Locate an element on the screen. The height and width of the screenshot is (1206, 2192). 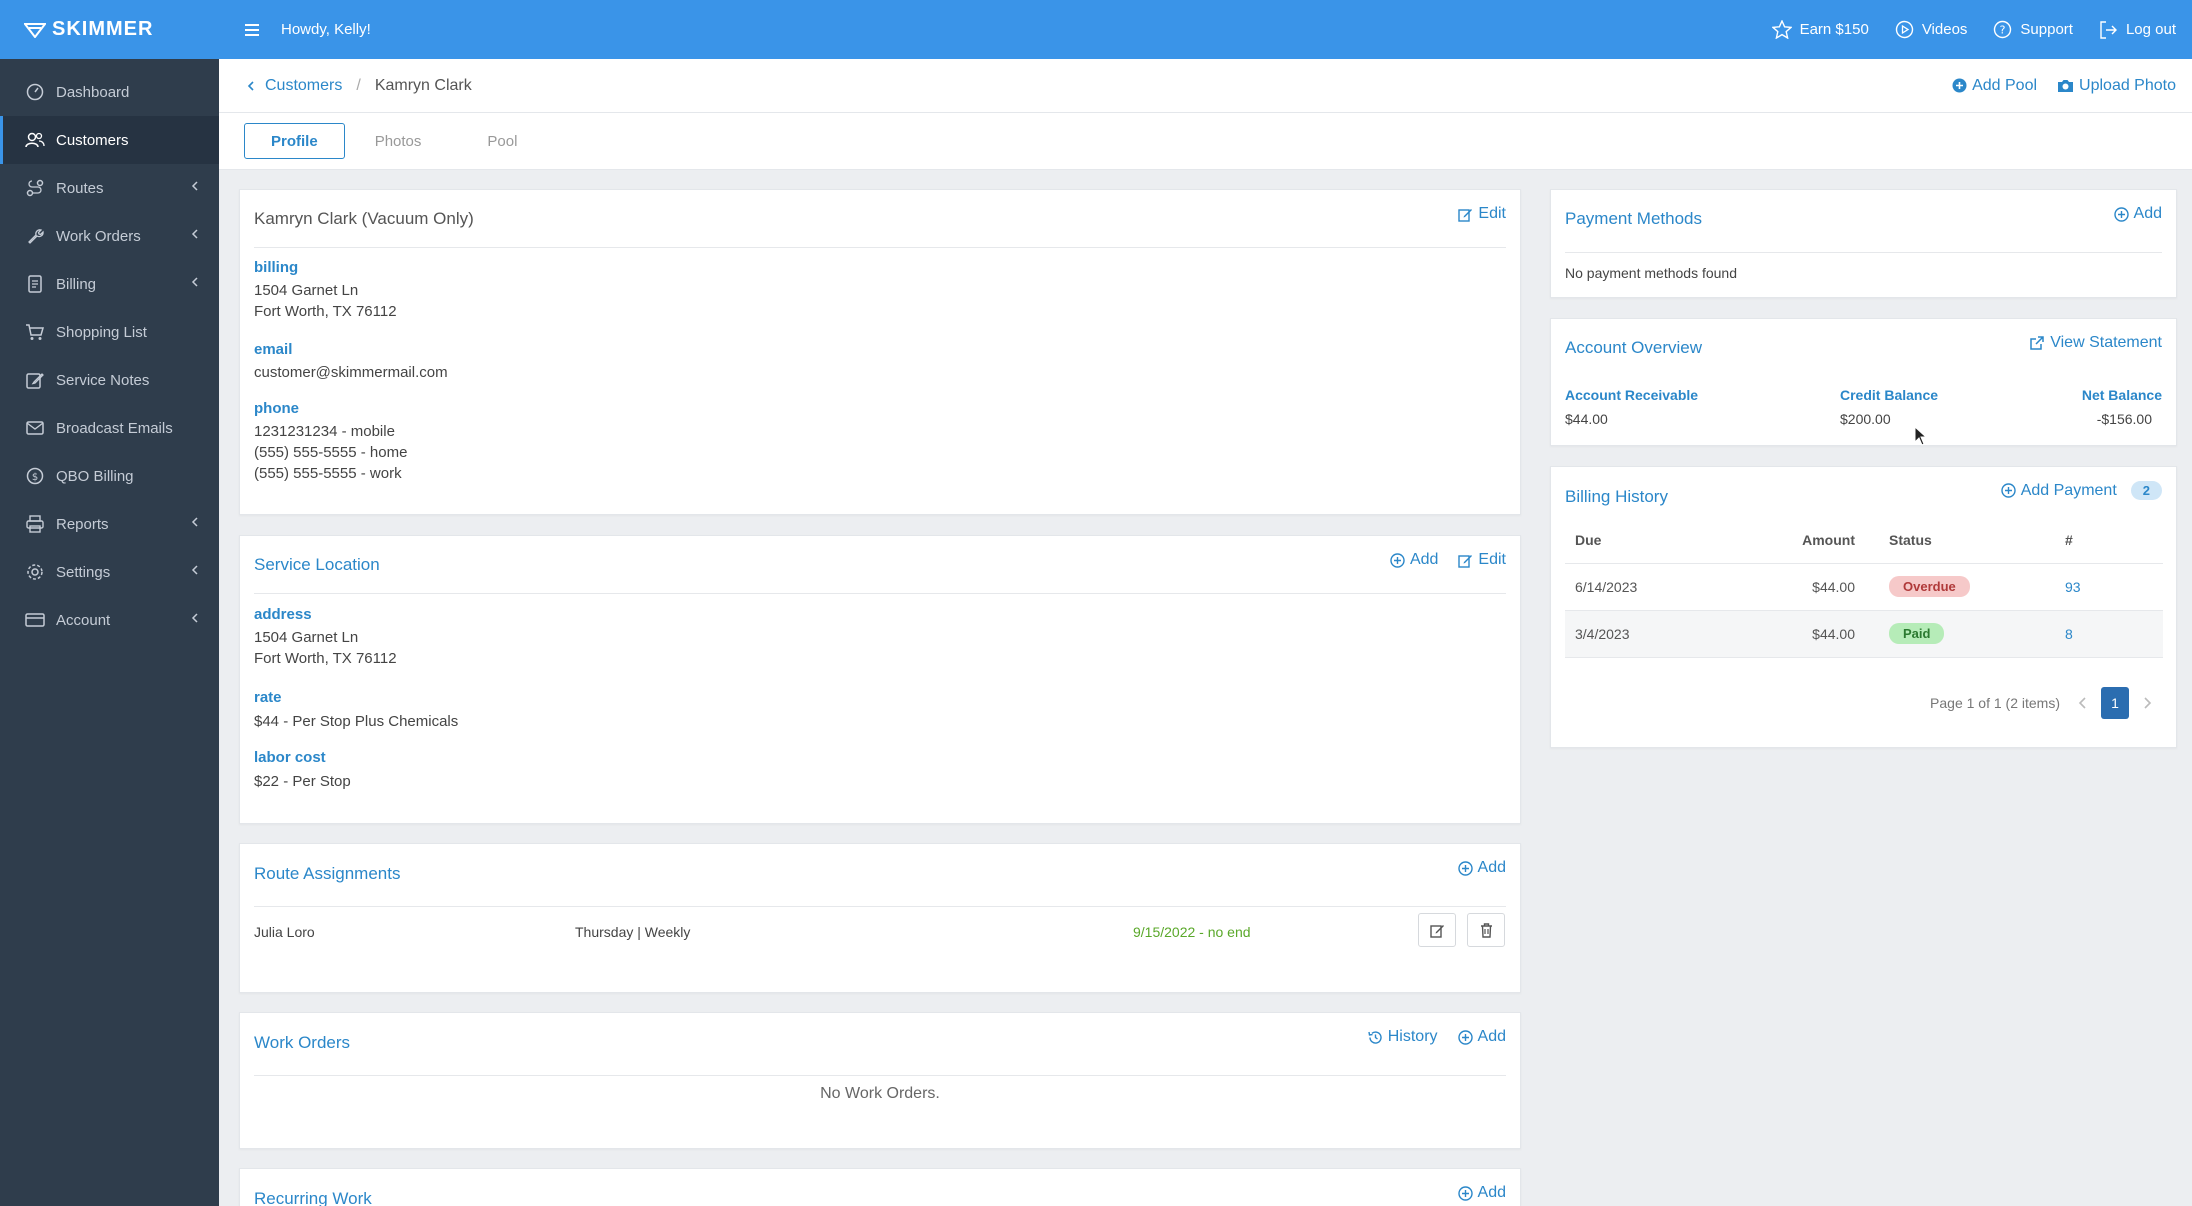
brand-name: SKIMMER is located at coordinates (103, 29).